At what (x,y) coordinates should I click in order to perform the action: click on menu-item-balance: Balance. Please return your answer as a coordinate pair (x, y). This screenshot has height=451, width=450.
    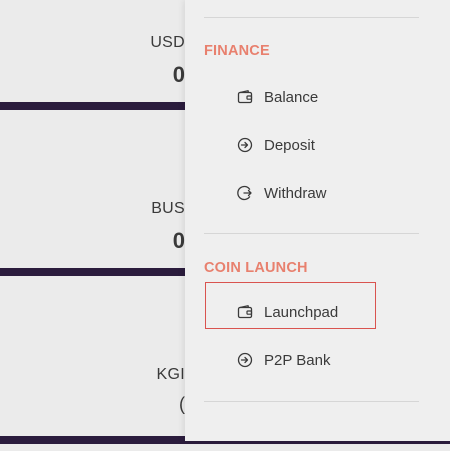
    Looking at the image, I should click on (277, 97).